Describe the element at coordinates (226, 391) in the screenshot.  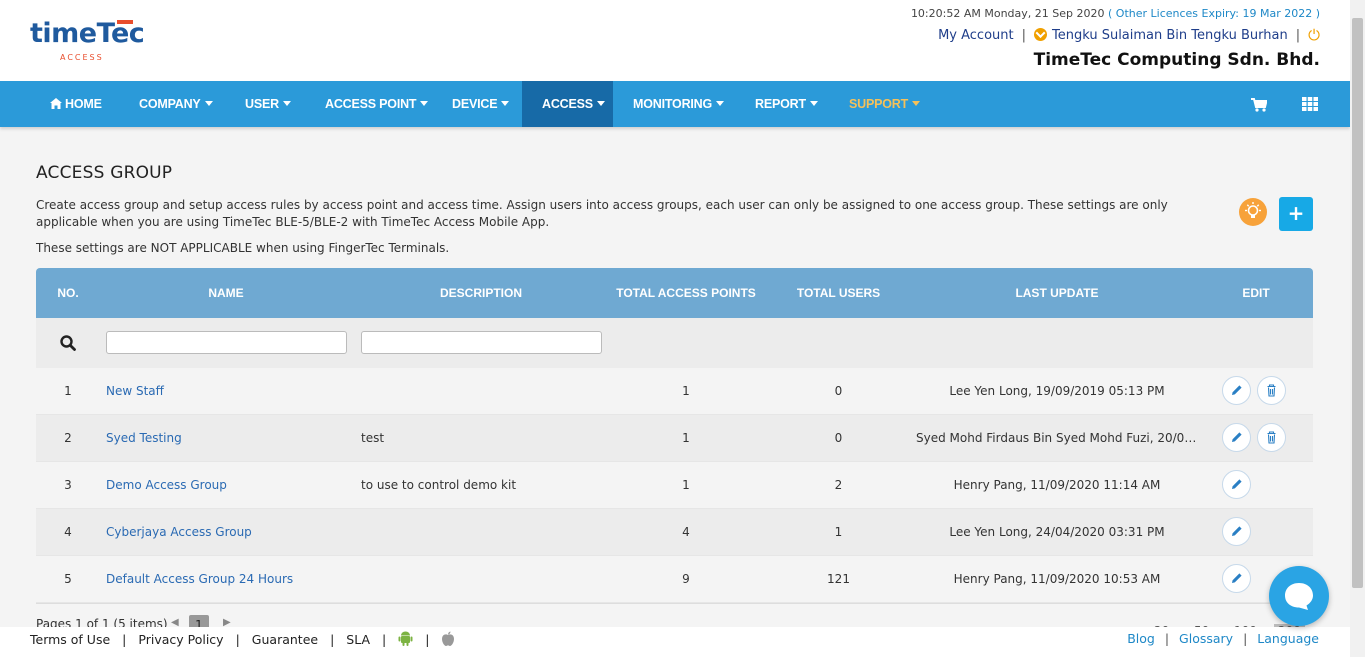
I see `row-name-link: New Staff` at that location.